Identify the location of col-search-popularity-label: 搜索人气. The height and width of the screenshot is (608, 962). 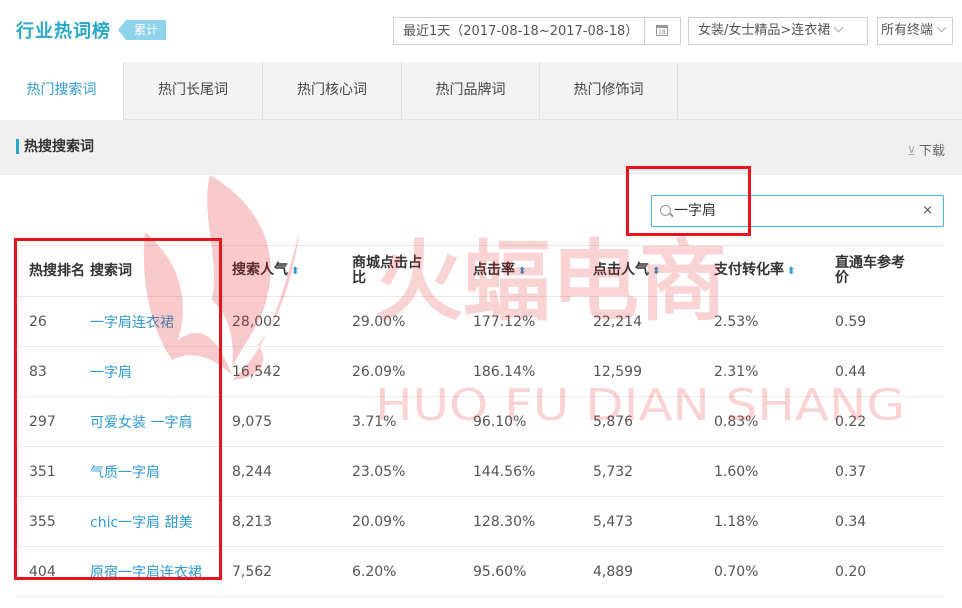
(260, 270).